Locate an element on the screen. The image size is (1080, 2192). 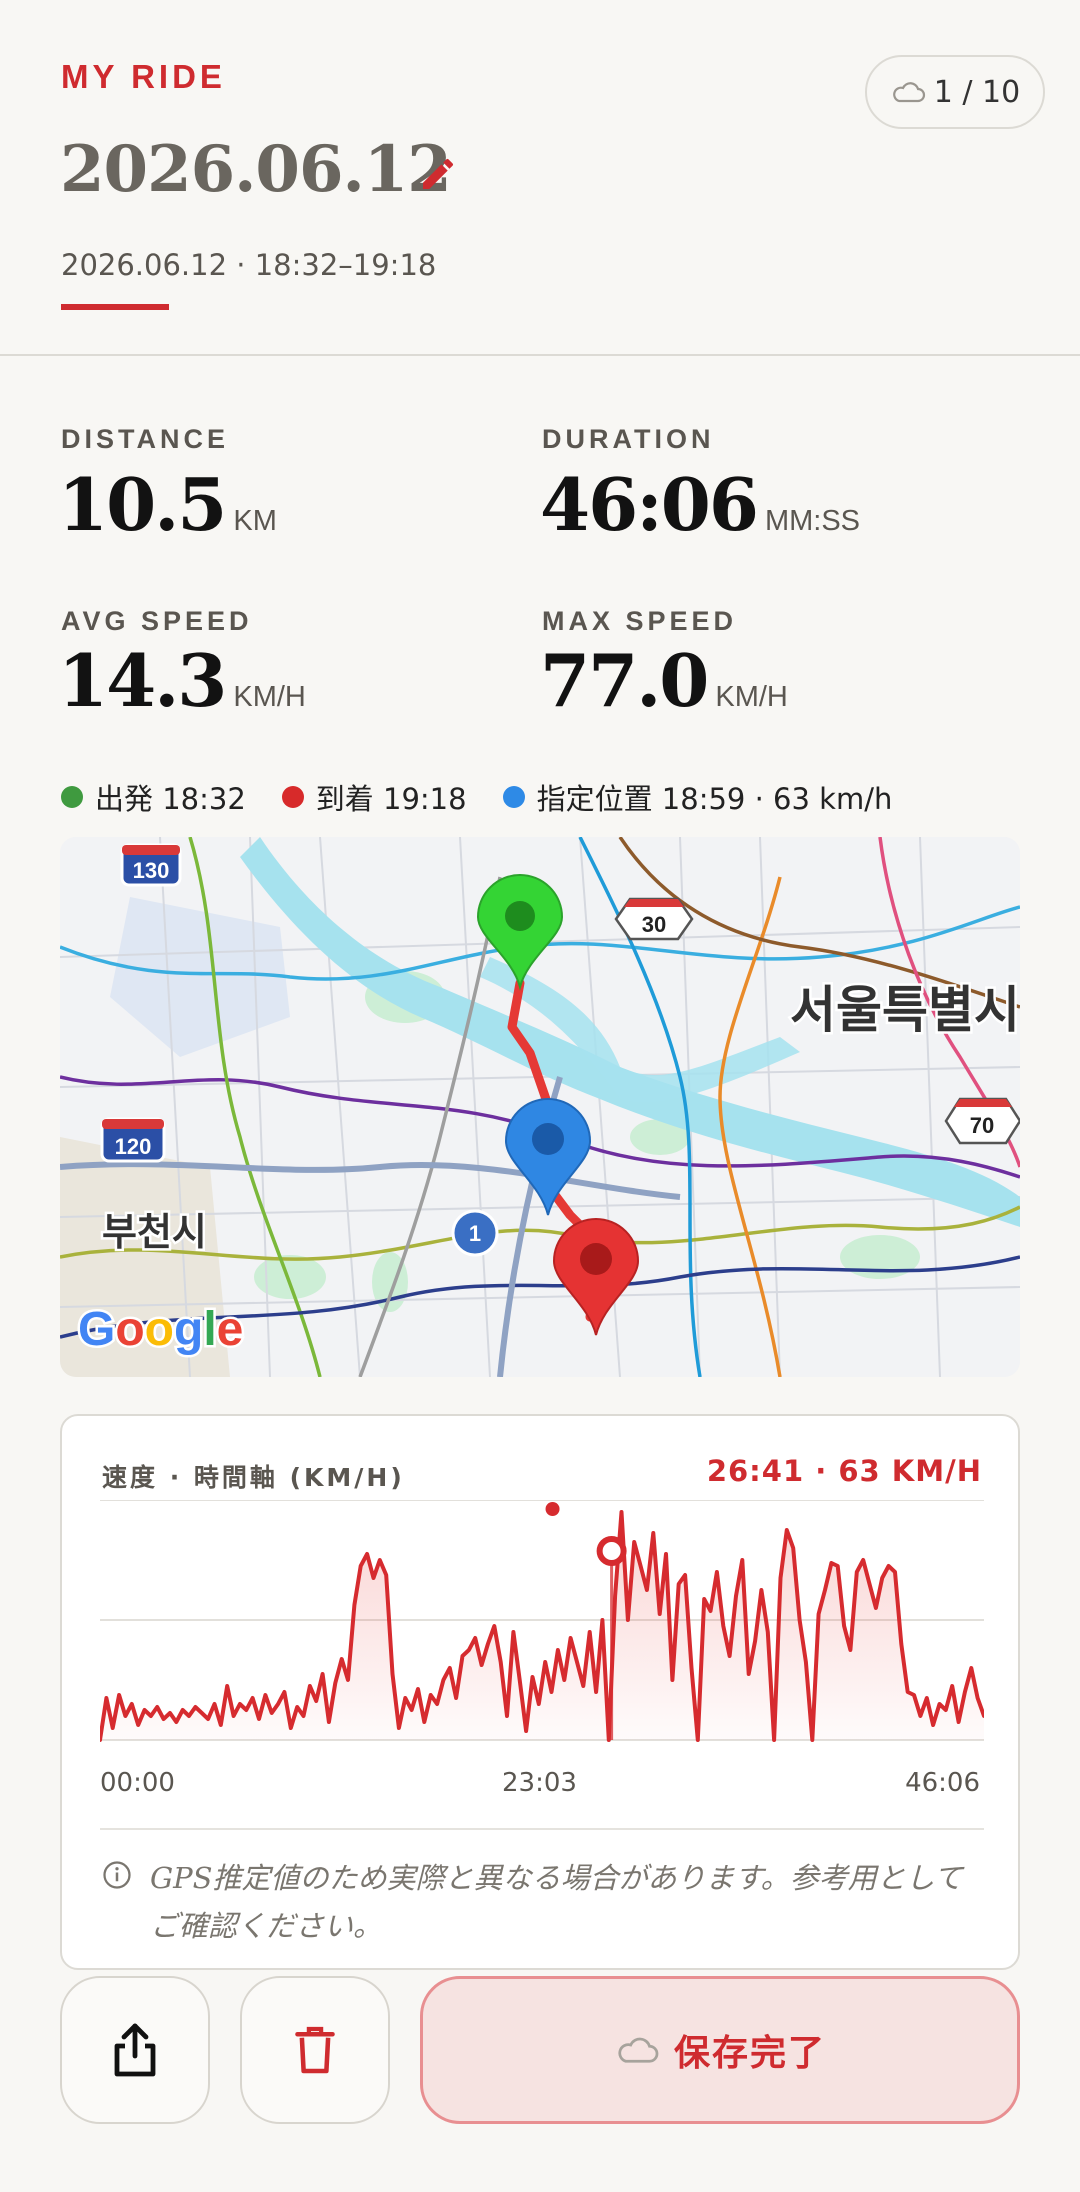
avg-speed-value: 14.3 KM/H is located at coordinates (182, 680).